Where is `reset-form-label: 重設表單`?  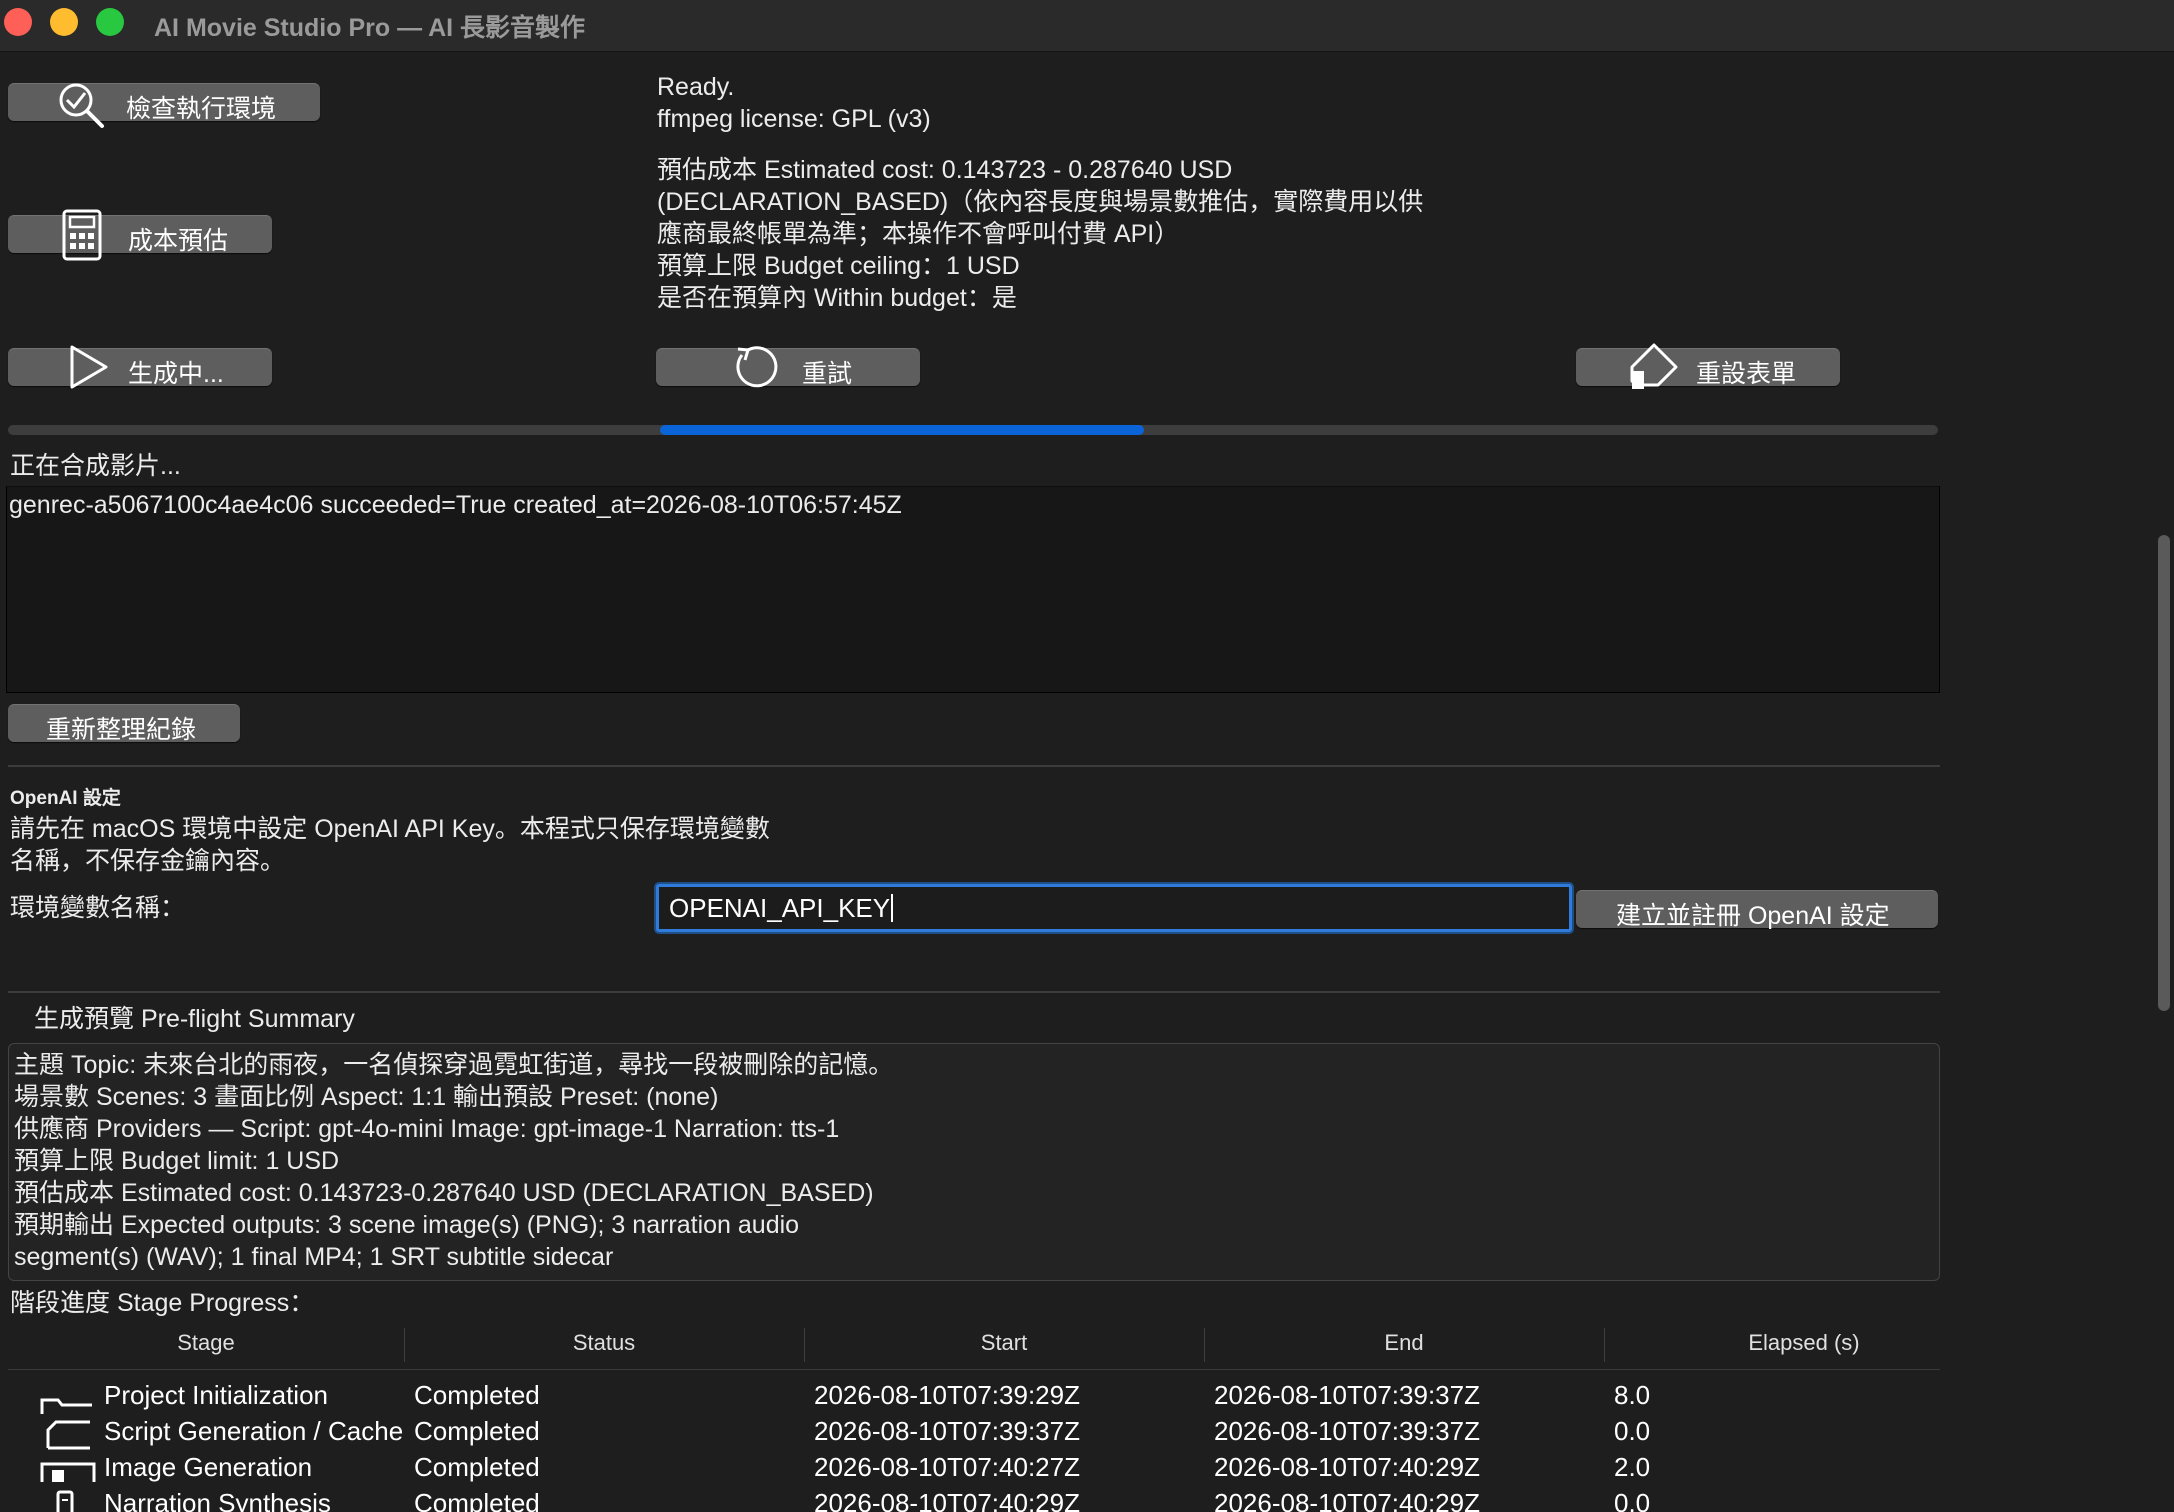 reset-form-label: 重設表單 is located at coordinates (1746, 374).